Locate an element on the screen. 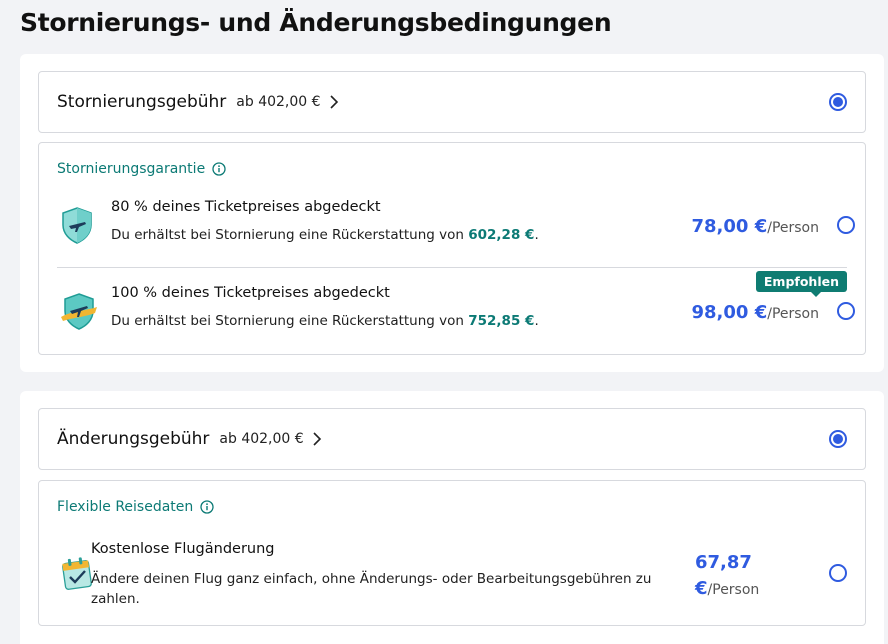 The height and width of the screenshot is (644, 888). cancellation-fee-from-price: ab 402,00 € is located at coordinates (278, 102).